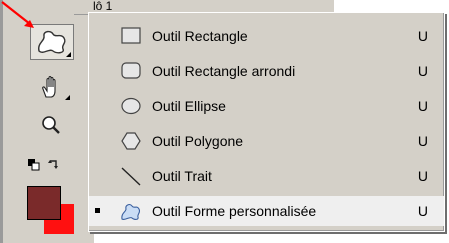 The image size is (449, 243). Describe the element at coordinates (266, 106) in the screenshot. I see `menu-item-ellipse-tool: Outil Ellipse U` at that location.